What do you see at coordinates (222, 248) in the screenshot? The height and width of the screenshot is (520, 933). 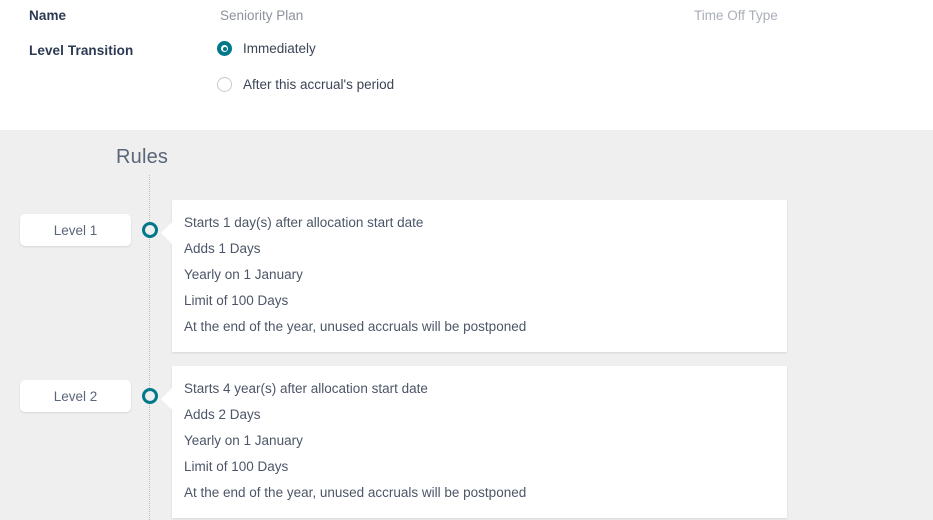 I see `rule-line: Adds 1 Days` at bounding box center [222, 248].